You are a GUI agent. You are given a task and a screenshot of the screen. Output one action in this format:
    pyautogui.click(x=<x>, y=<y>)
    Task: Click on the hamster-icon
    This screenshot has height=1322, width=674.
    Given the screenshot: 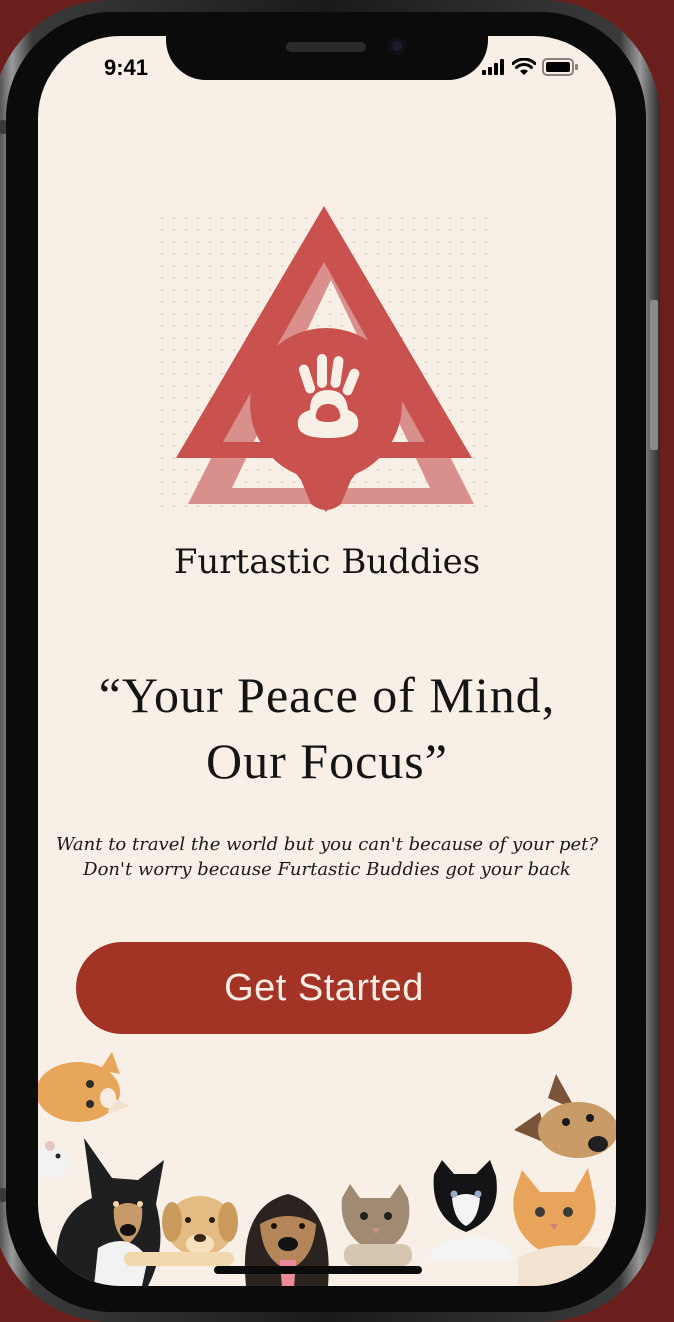 What is the action you would take?
    pyautogui.click(x=54, y=1159)
    